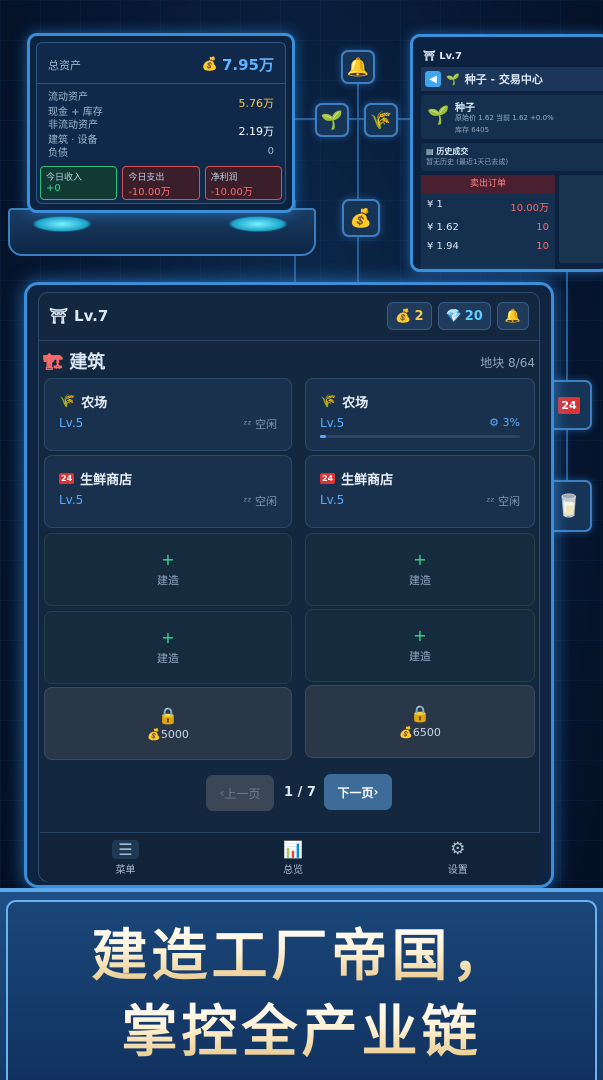 The width and height of the screenshot is (603, 1080). I want to click on today-income-card: 今日收入 +0, so click(79, 183).